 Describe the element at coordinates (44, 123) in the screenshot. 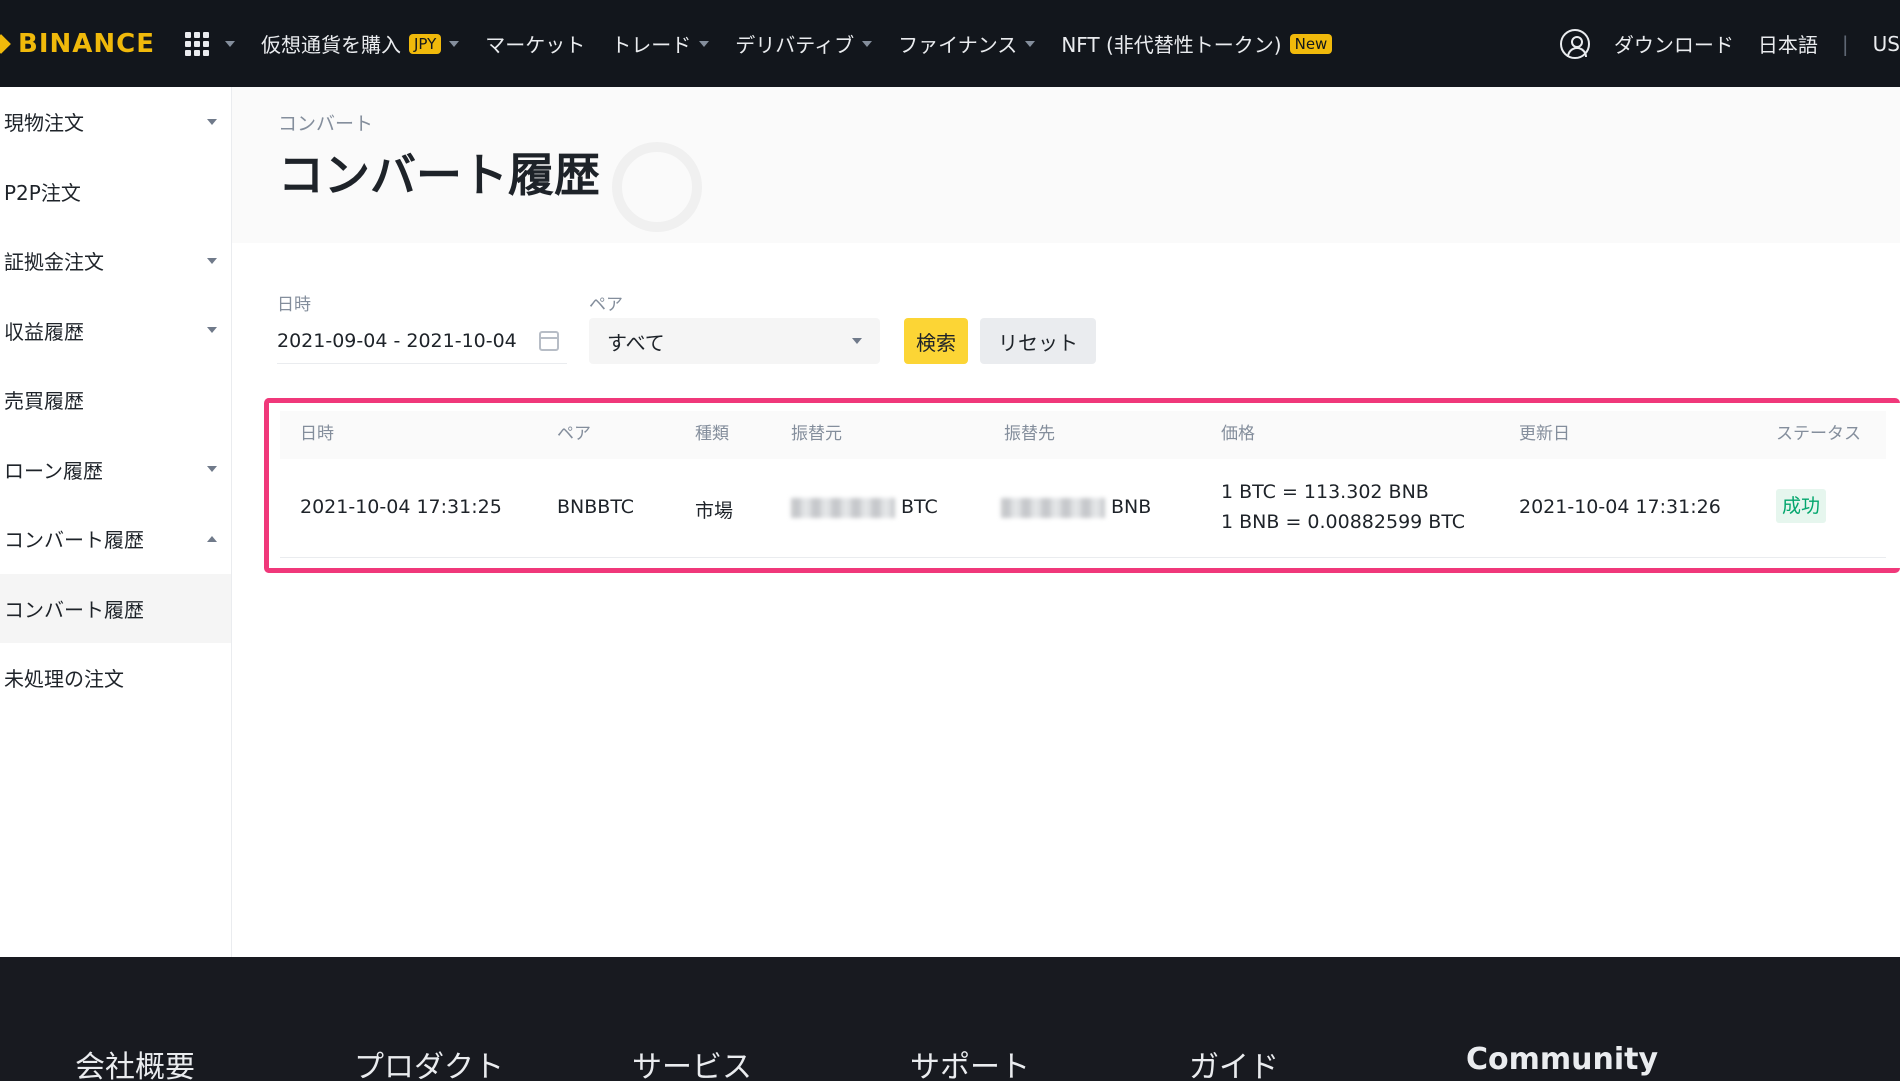

I see `sidebar-item-label: 現物注文` at that location.